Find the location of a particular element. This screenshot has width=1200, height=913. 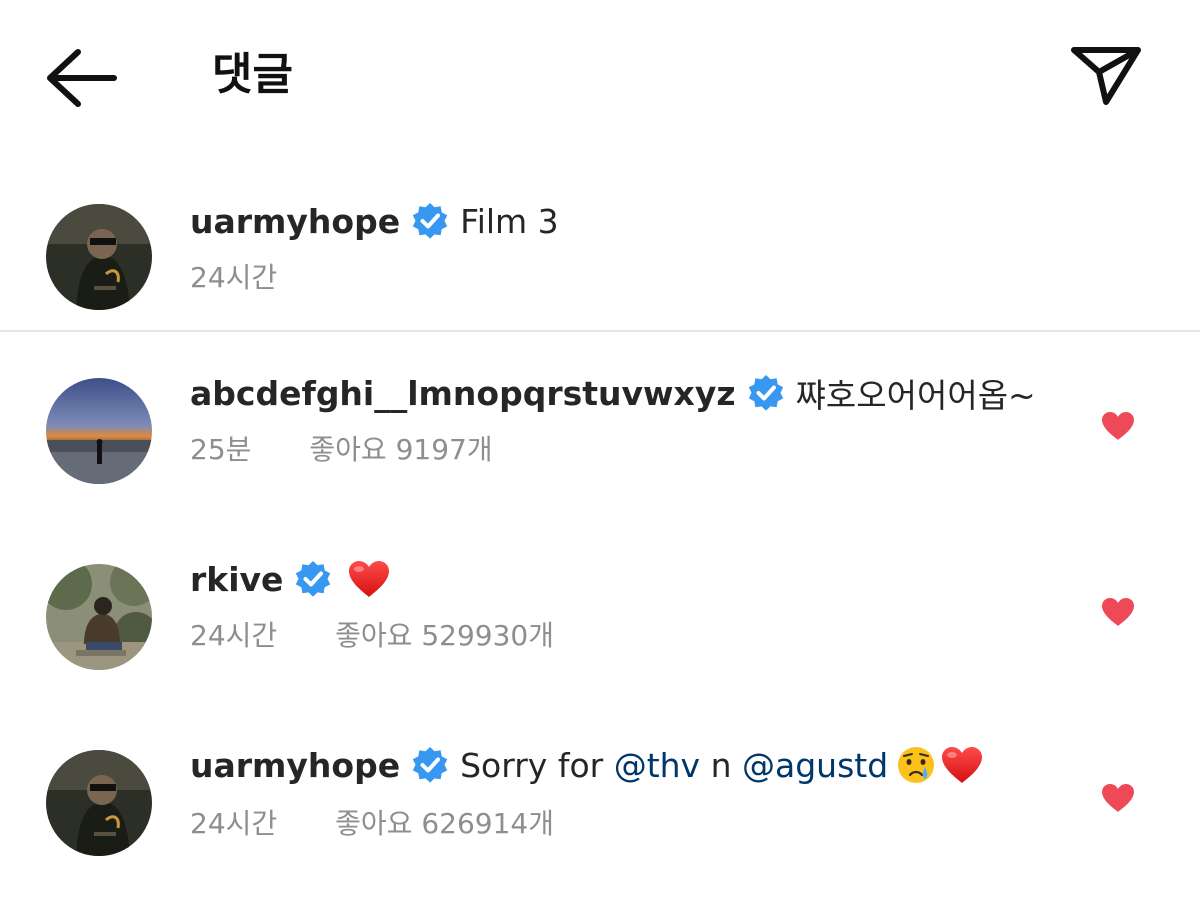

mention-link: @thv is located at coordinates (657, 765).